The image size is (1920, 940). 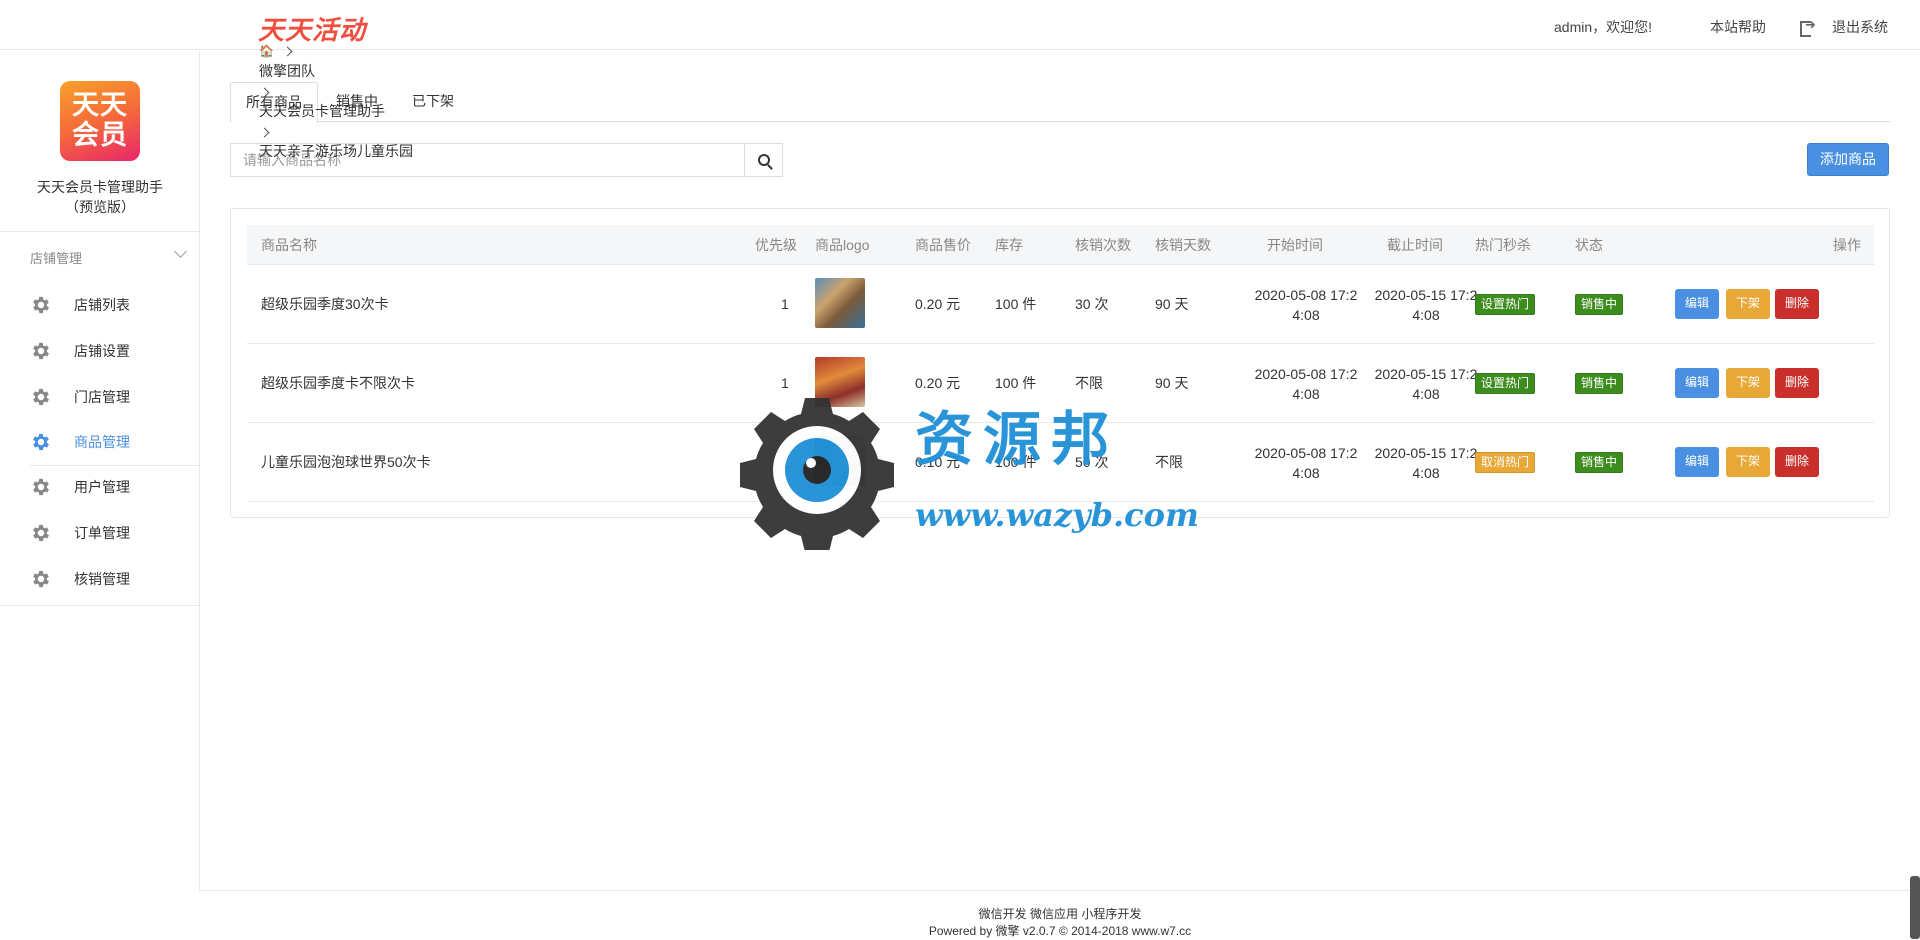 What do you see at coordinates (100, 121) in the screenshot?
I see `app-logo: 天天 会员` at bounding box center [100, 121].